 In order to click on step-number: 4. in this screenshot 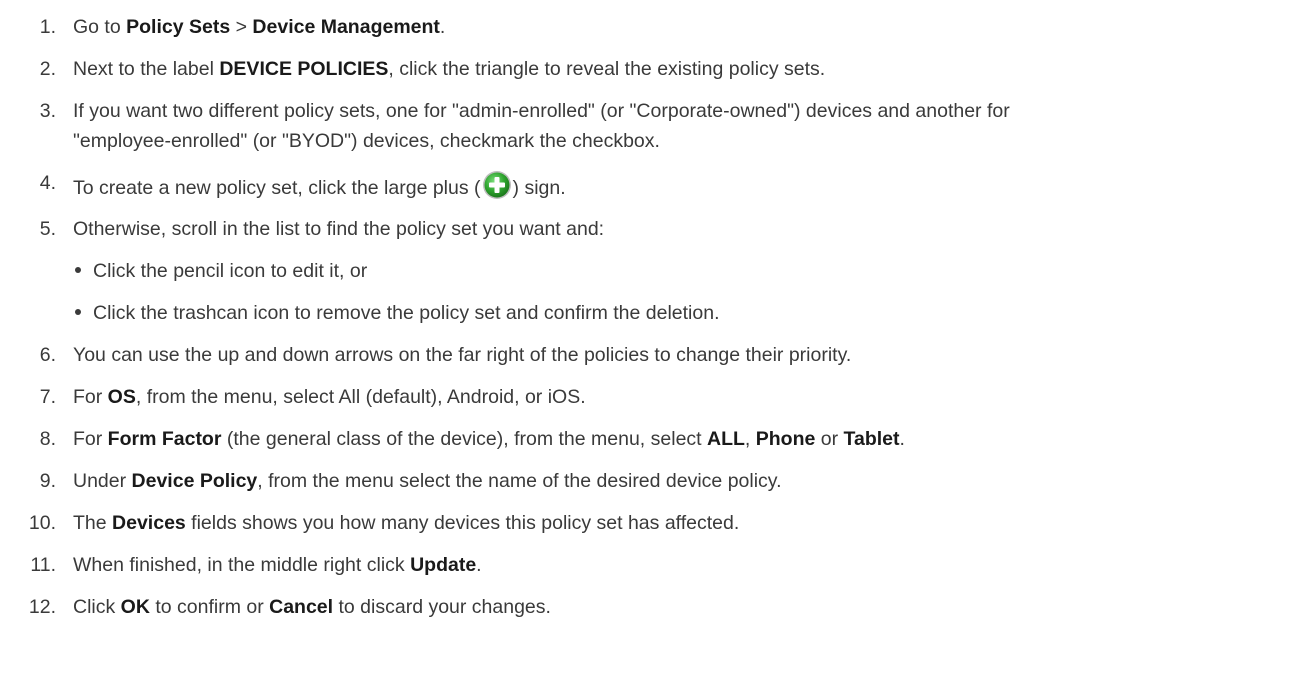, I will do `click(47, 183)`.